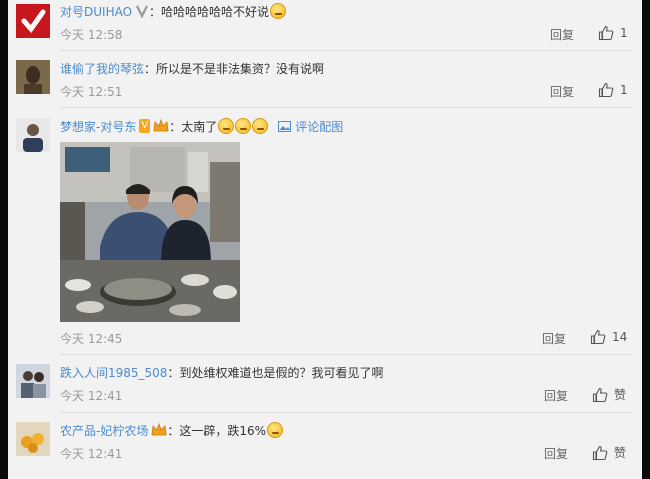 The image size is (650, 479). Describe the element at coordinates (150, 232) in the screenshot. I see `comment-photo` at that location.